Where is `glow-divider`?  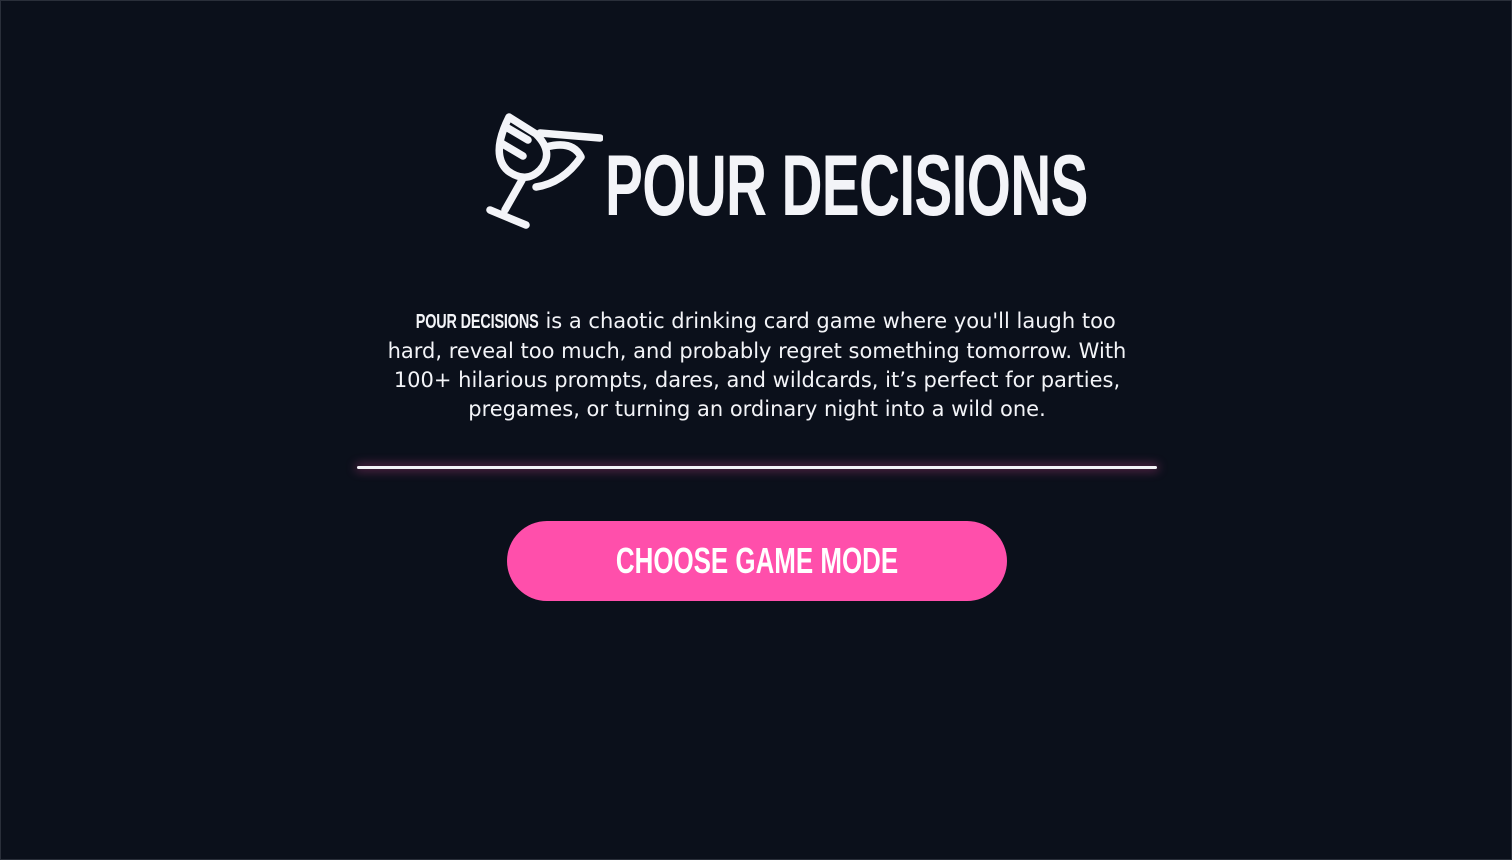 glow-divider is located at coordinates (757, 467).